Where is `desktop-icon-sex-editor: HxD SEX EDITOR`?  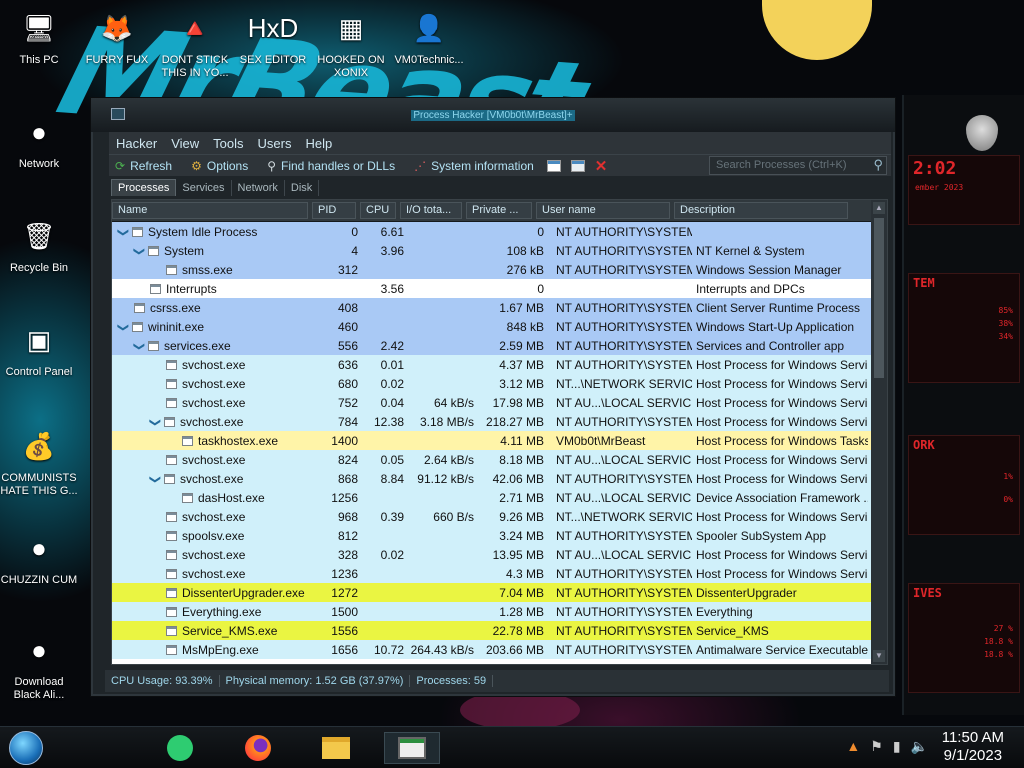
desktop-icon-sex-editor: HxD SEX EDITOR is located at coordinates (273, 36).